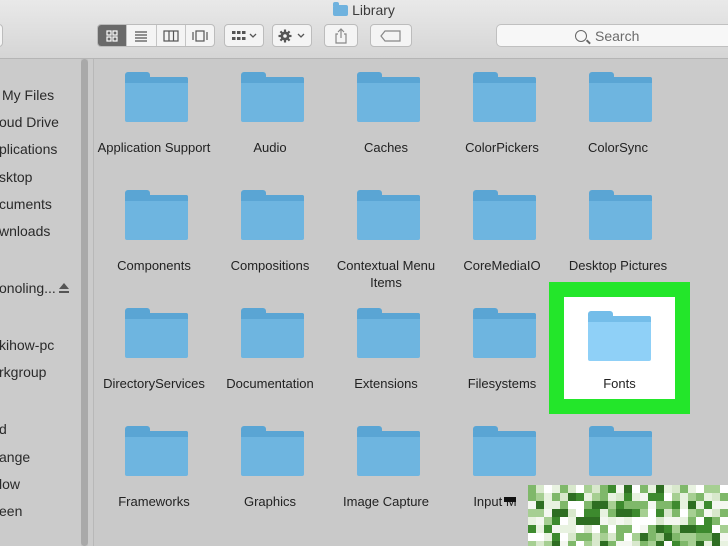 This screenshot has width=728, height=546. I want to click on columns-icon, so click(171, 35).